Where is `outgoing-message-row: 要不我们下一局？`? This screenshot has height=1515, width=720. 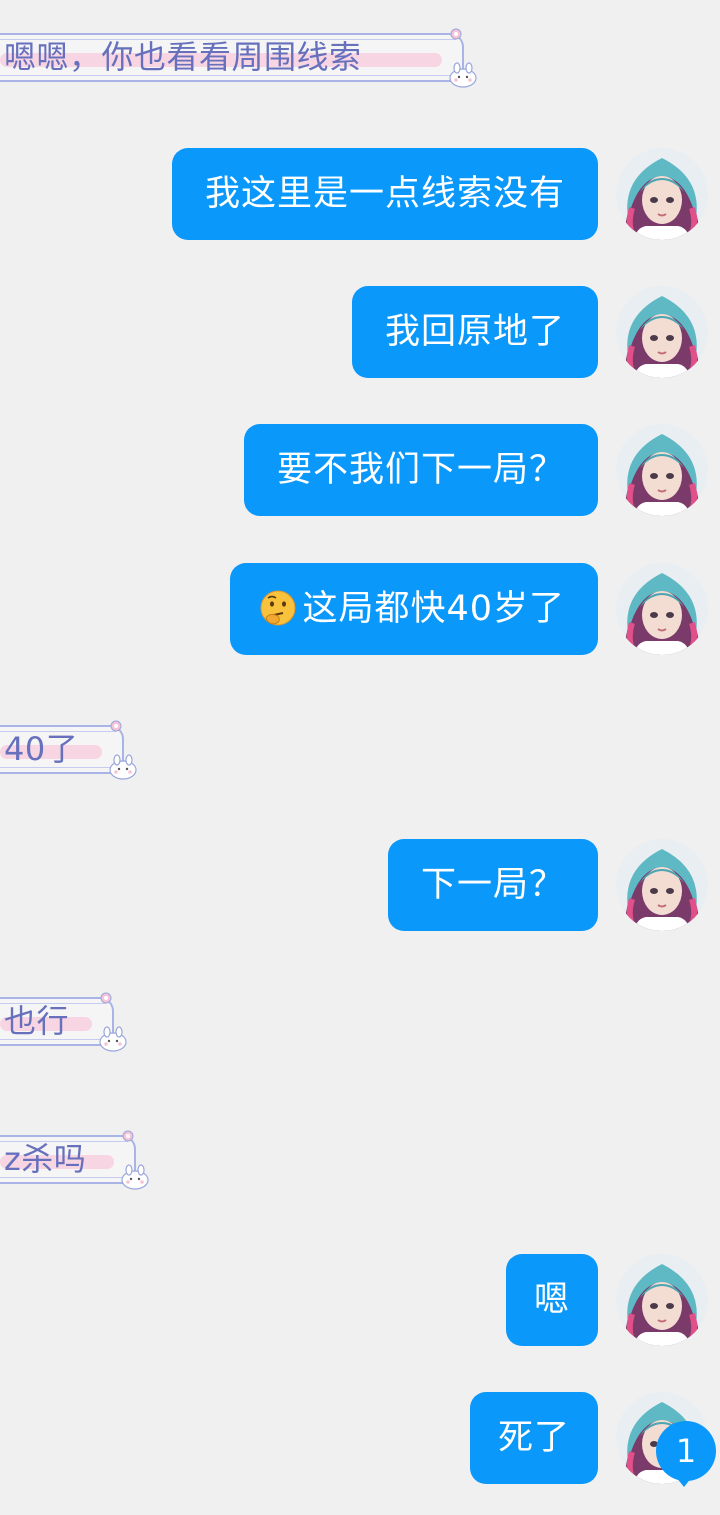
outgoing-message-row: 要不我们下一局？ is located at coordinates (360, 471).